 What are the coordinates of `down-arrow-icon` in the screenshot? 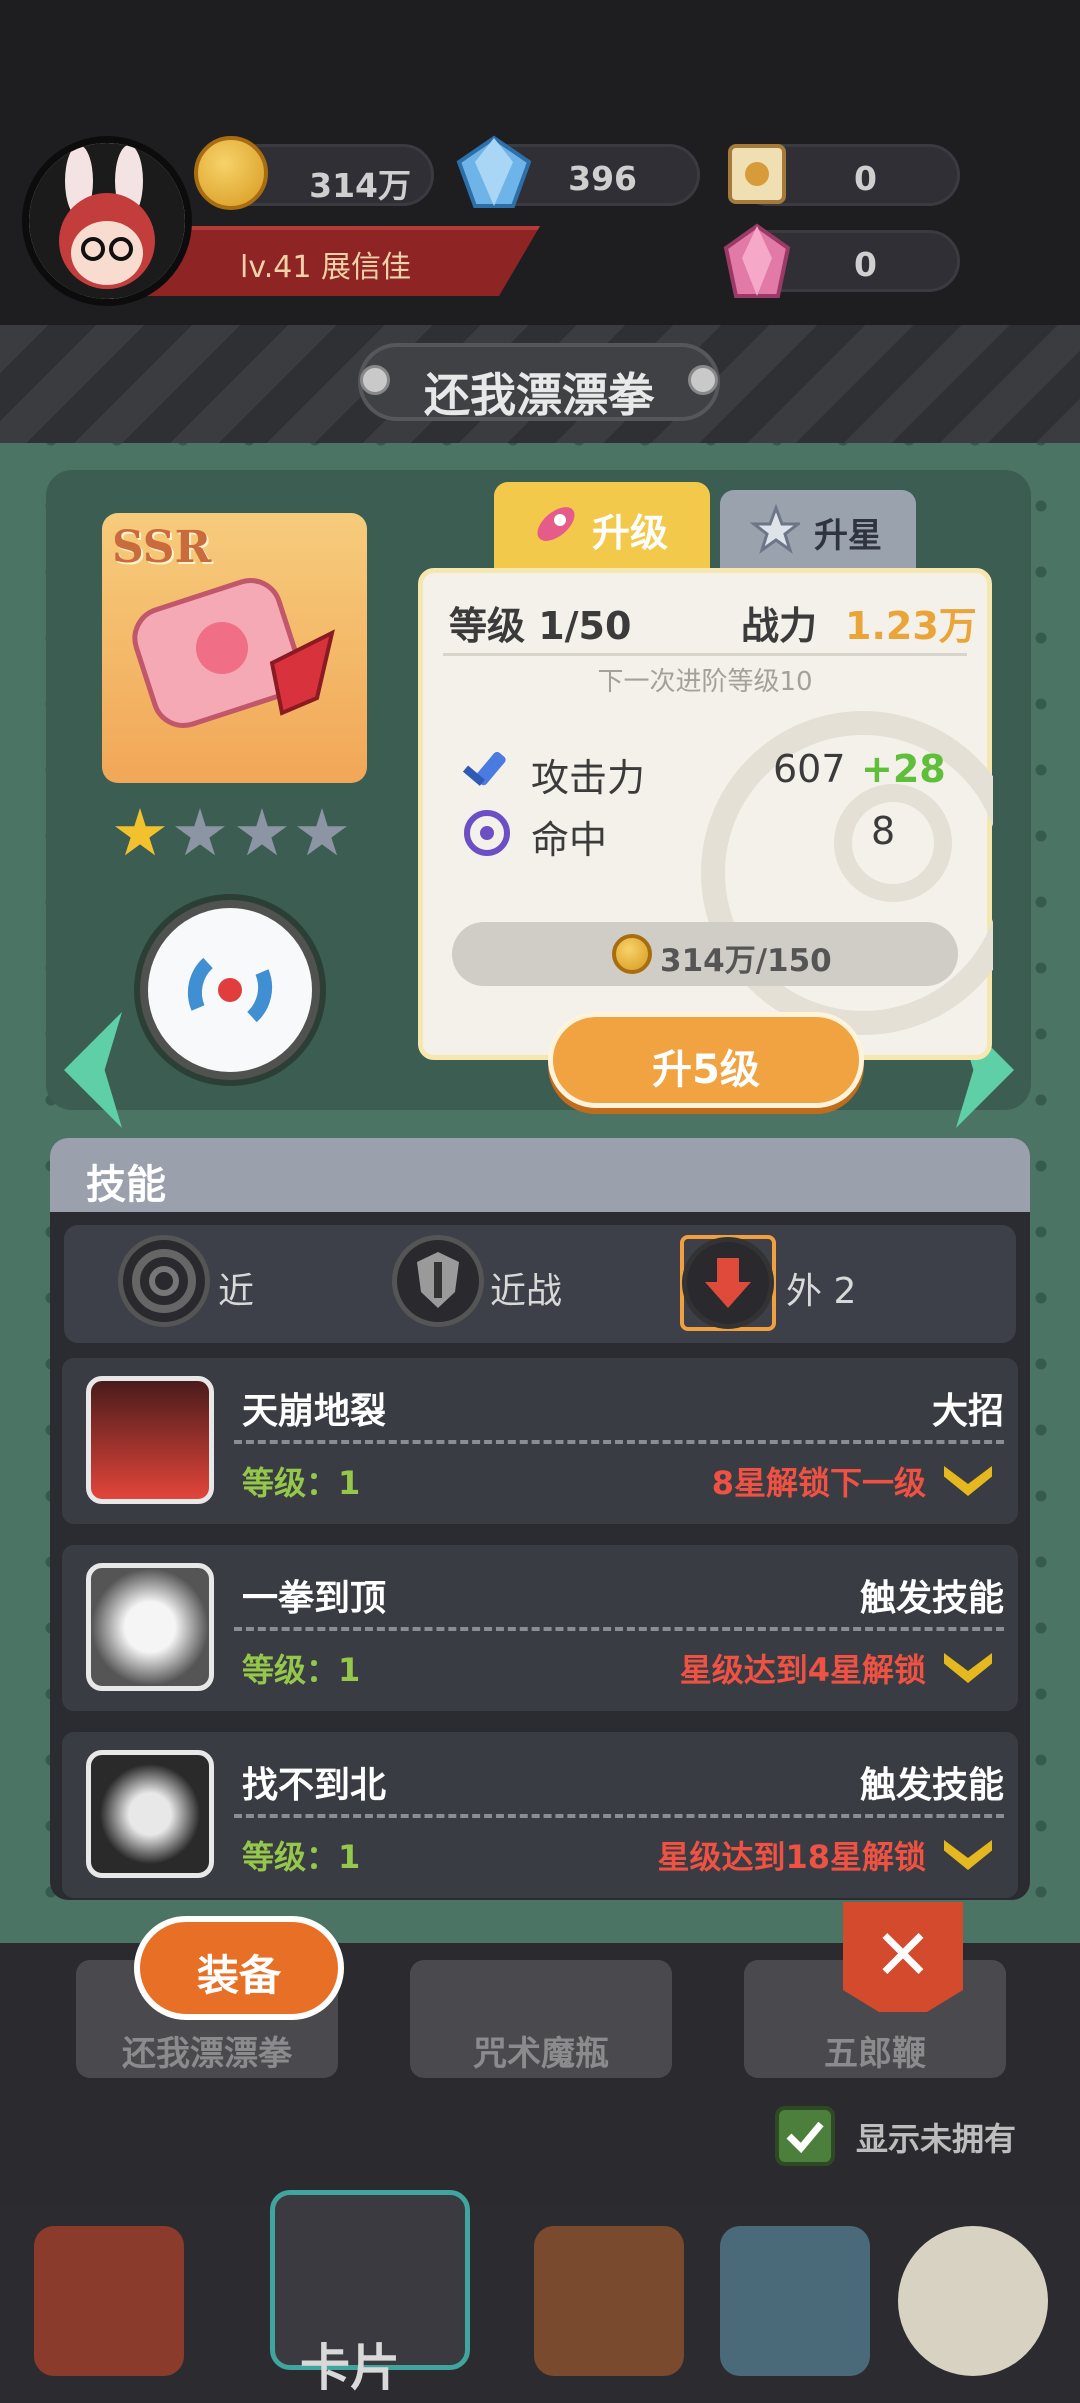 It's located at (728, 1283).